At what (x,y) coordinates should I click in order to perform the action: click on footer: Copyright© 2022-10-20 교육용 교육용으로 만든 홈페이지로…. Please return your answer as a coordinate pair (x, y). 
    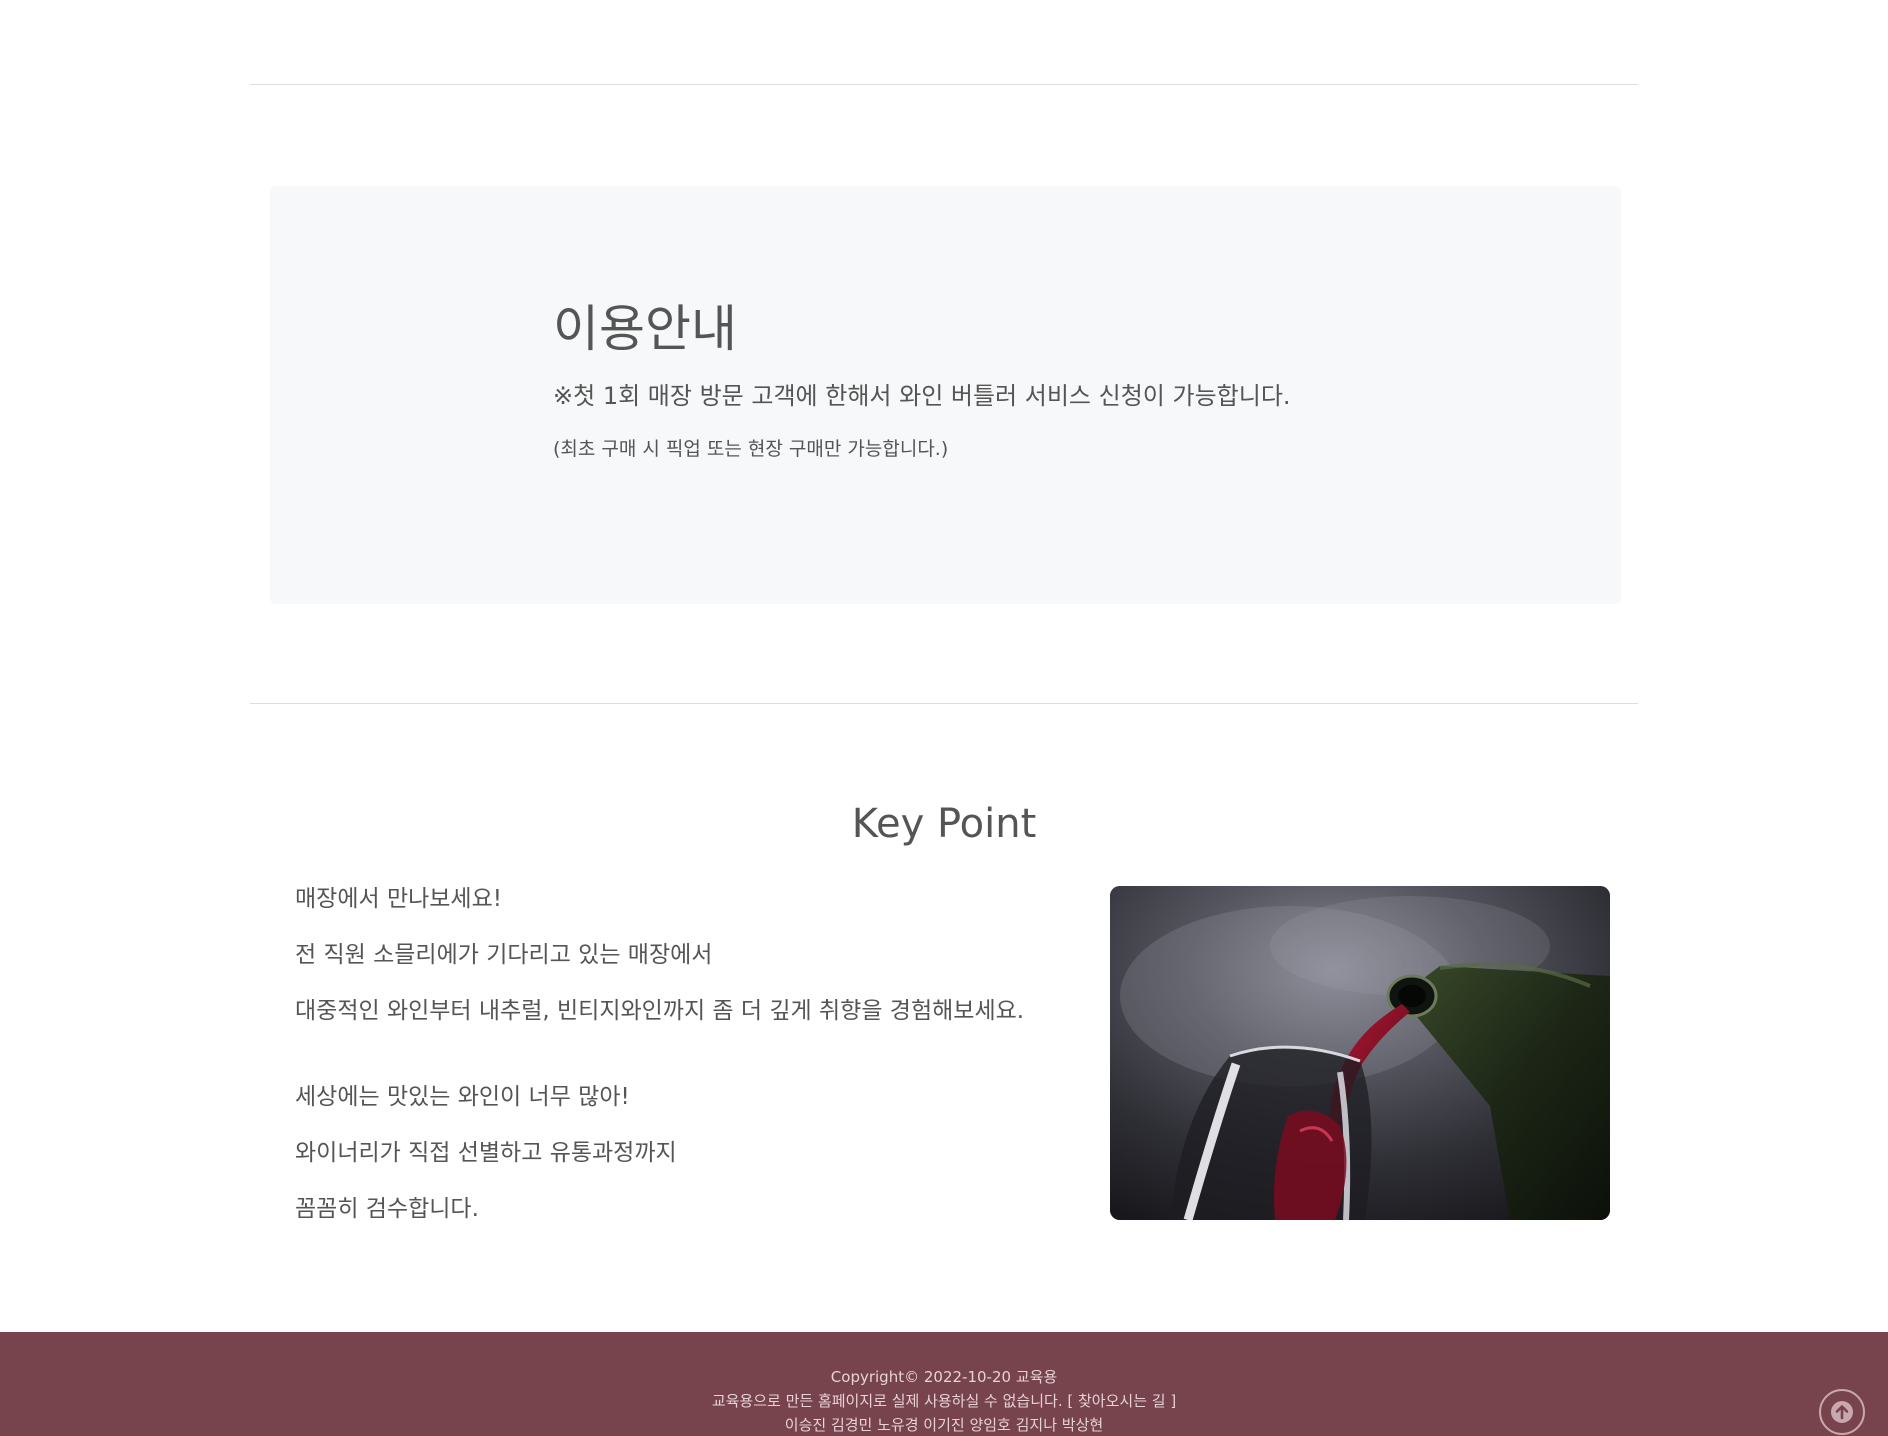
    Looking at the image, I should click on (944, 1384).